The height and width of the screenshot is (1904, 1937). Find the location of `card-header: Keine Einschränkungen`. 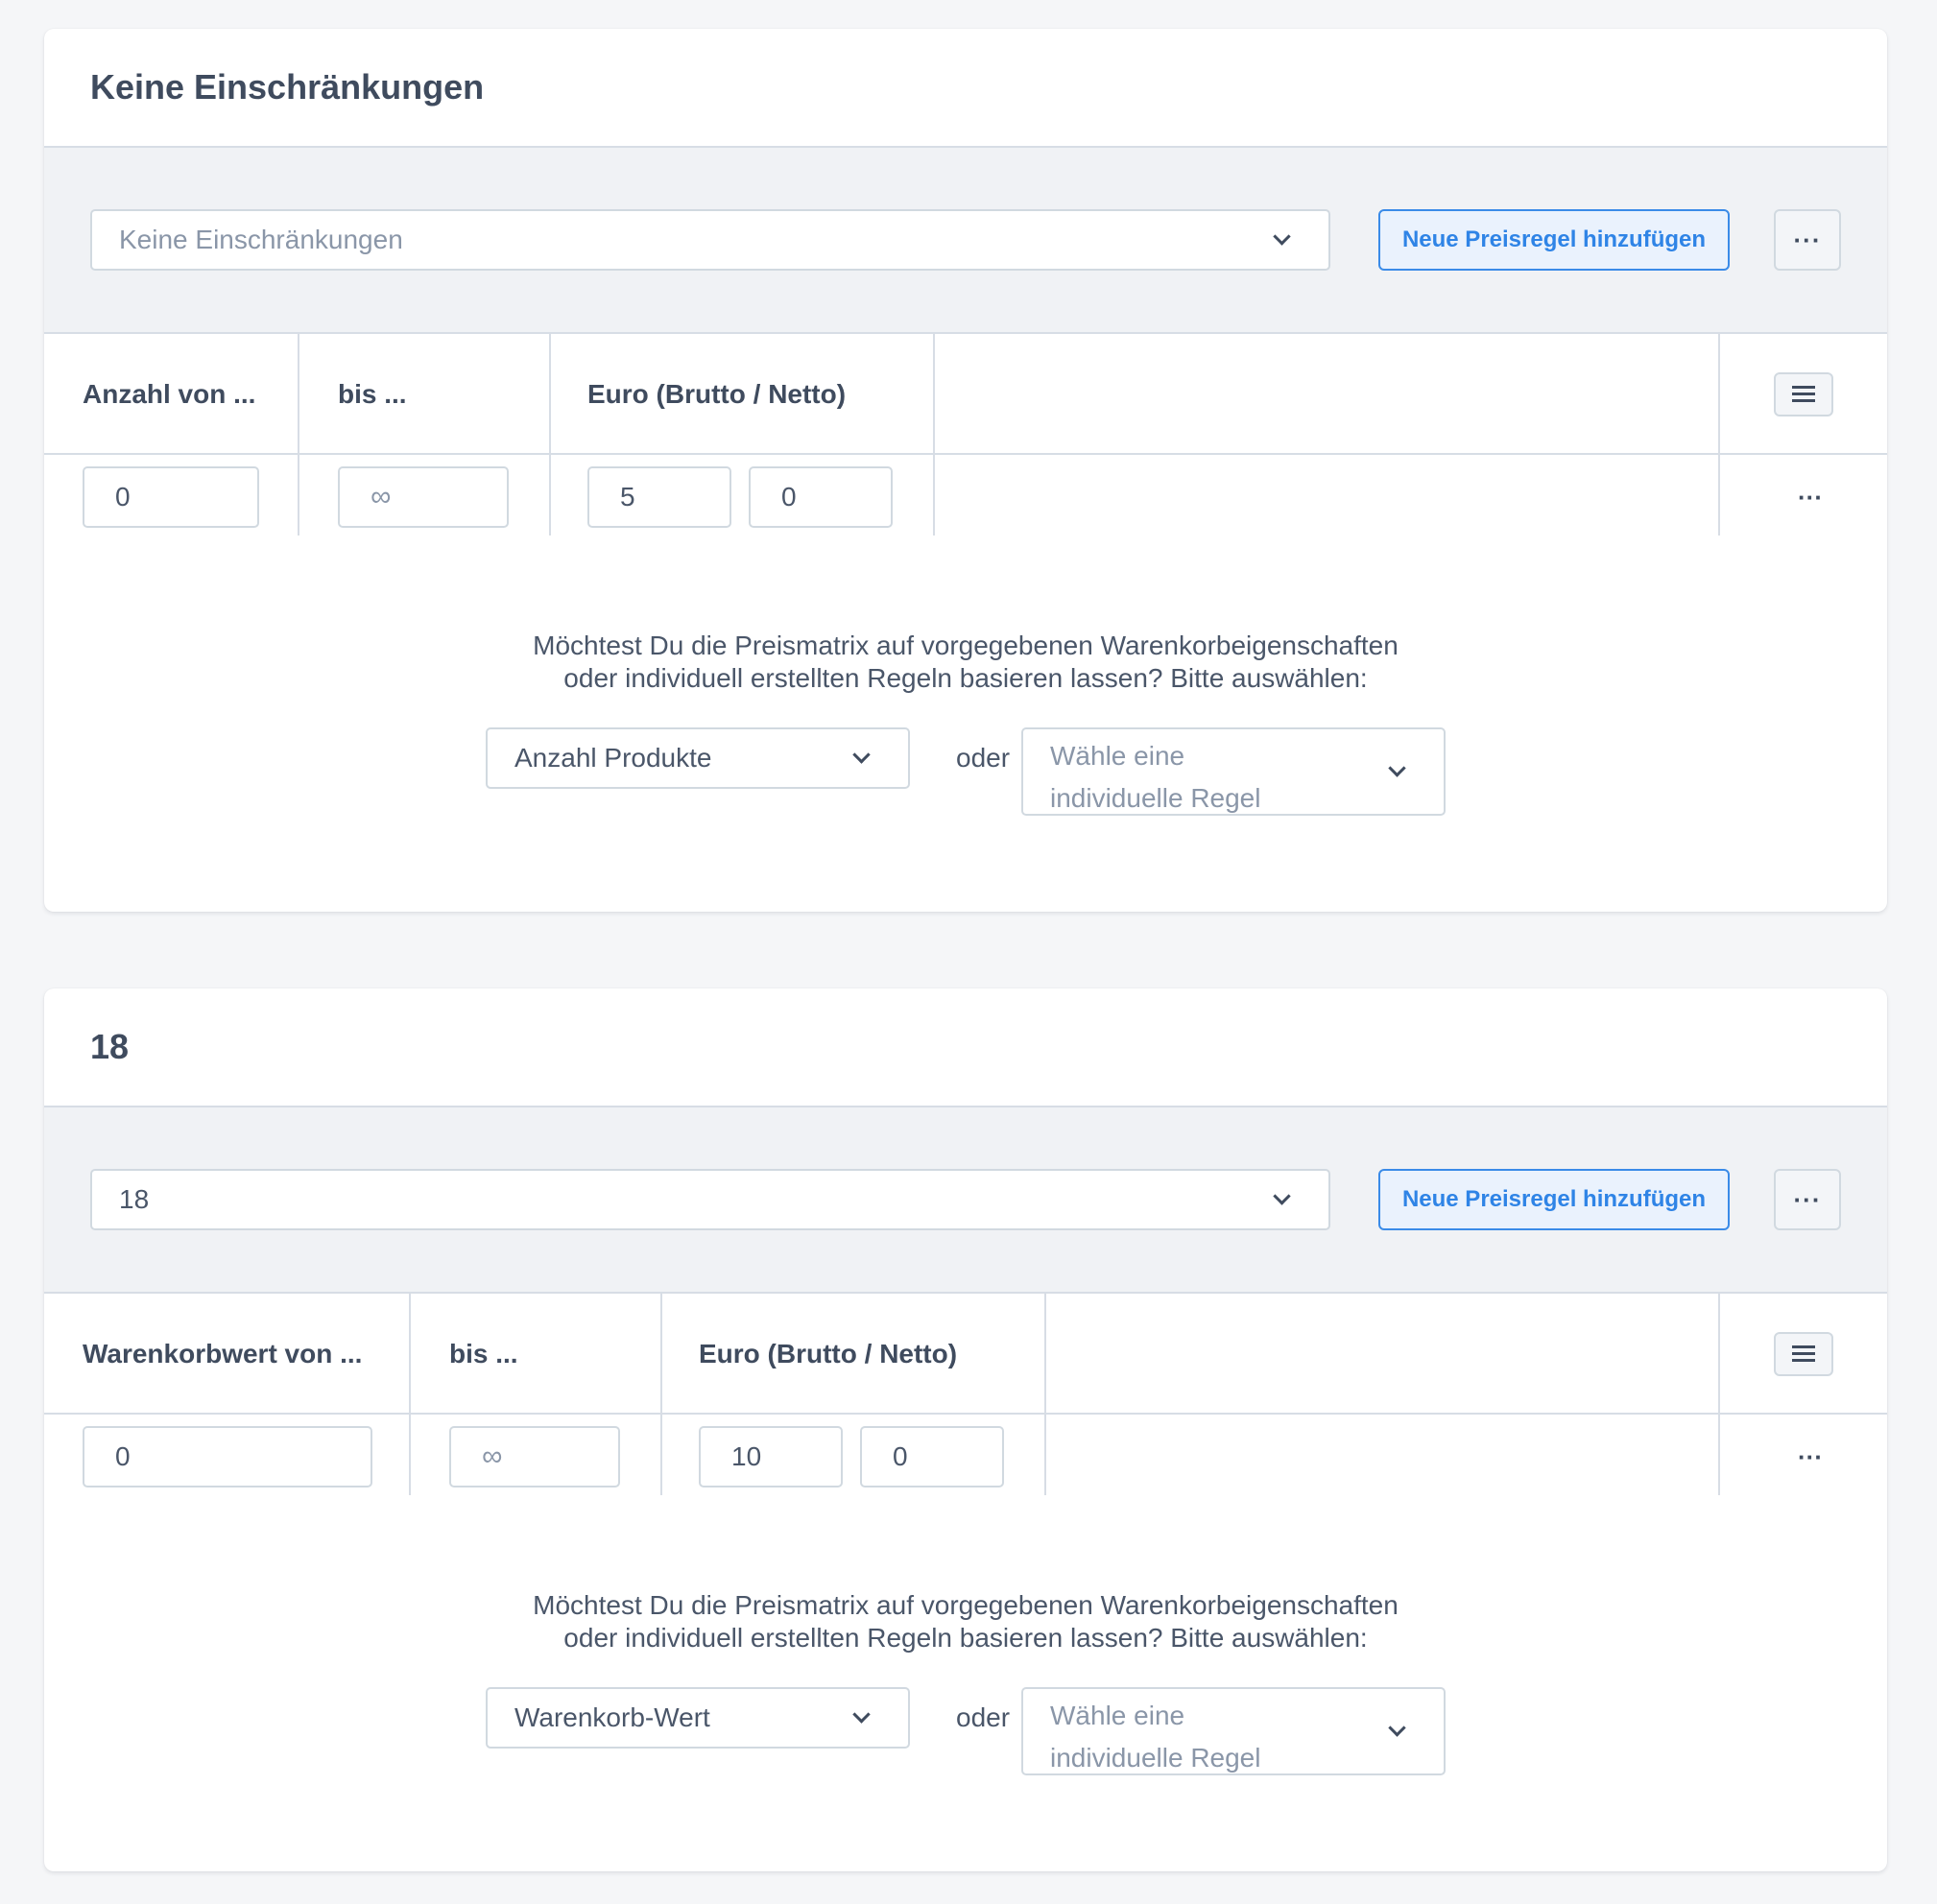

card-header: Keine Einschränkungen is located at coordinates (965, 89).